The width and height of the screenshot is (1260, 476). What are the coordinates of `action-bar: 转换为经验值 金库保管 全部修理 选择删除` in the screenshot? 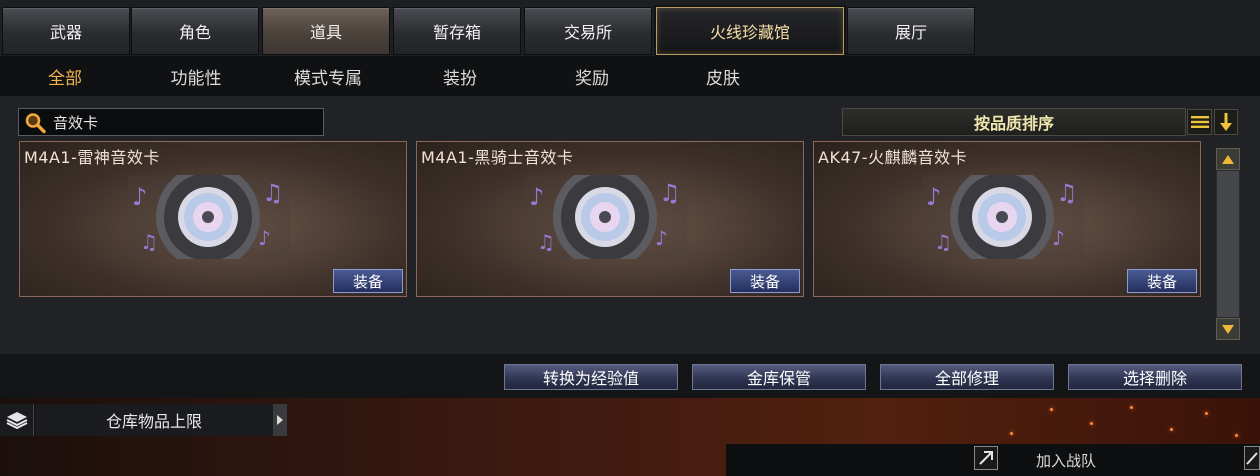 It's located at (630, 376).